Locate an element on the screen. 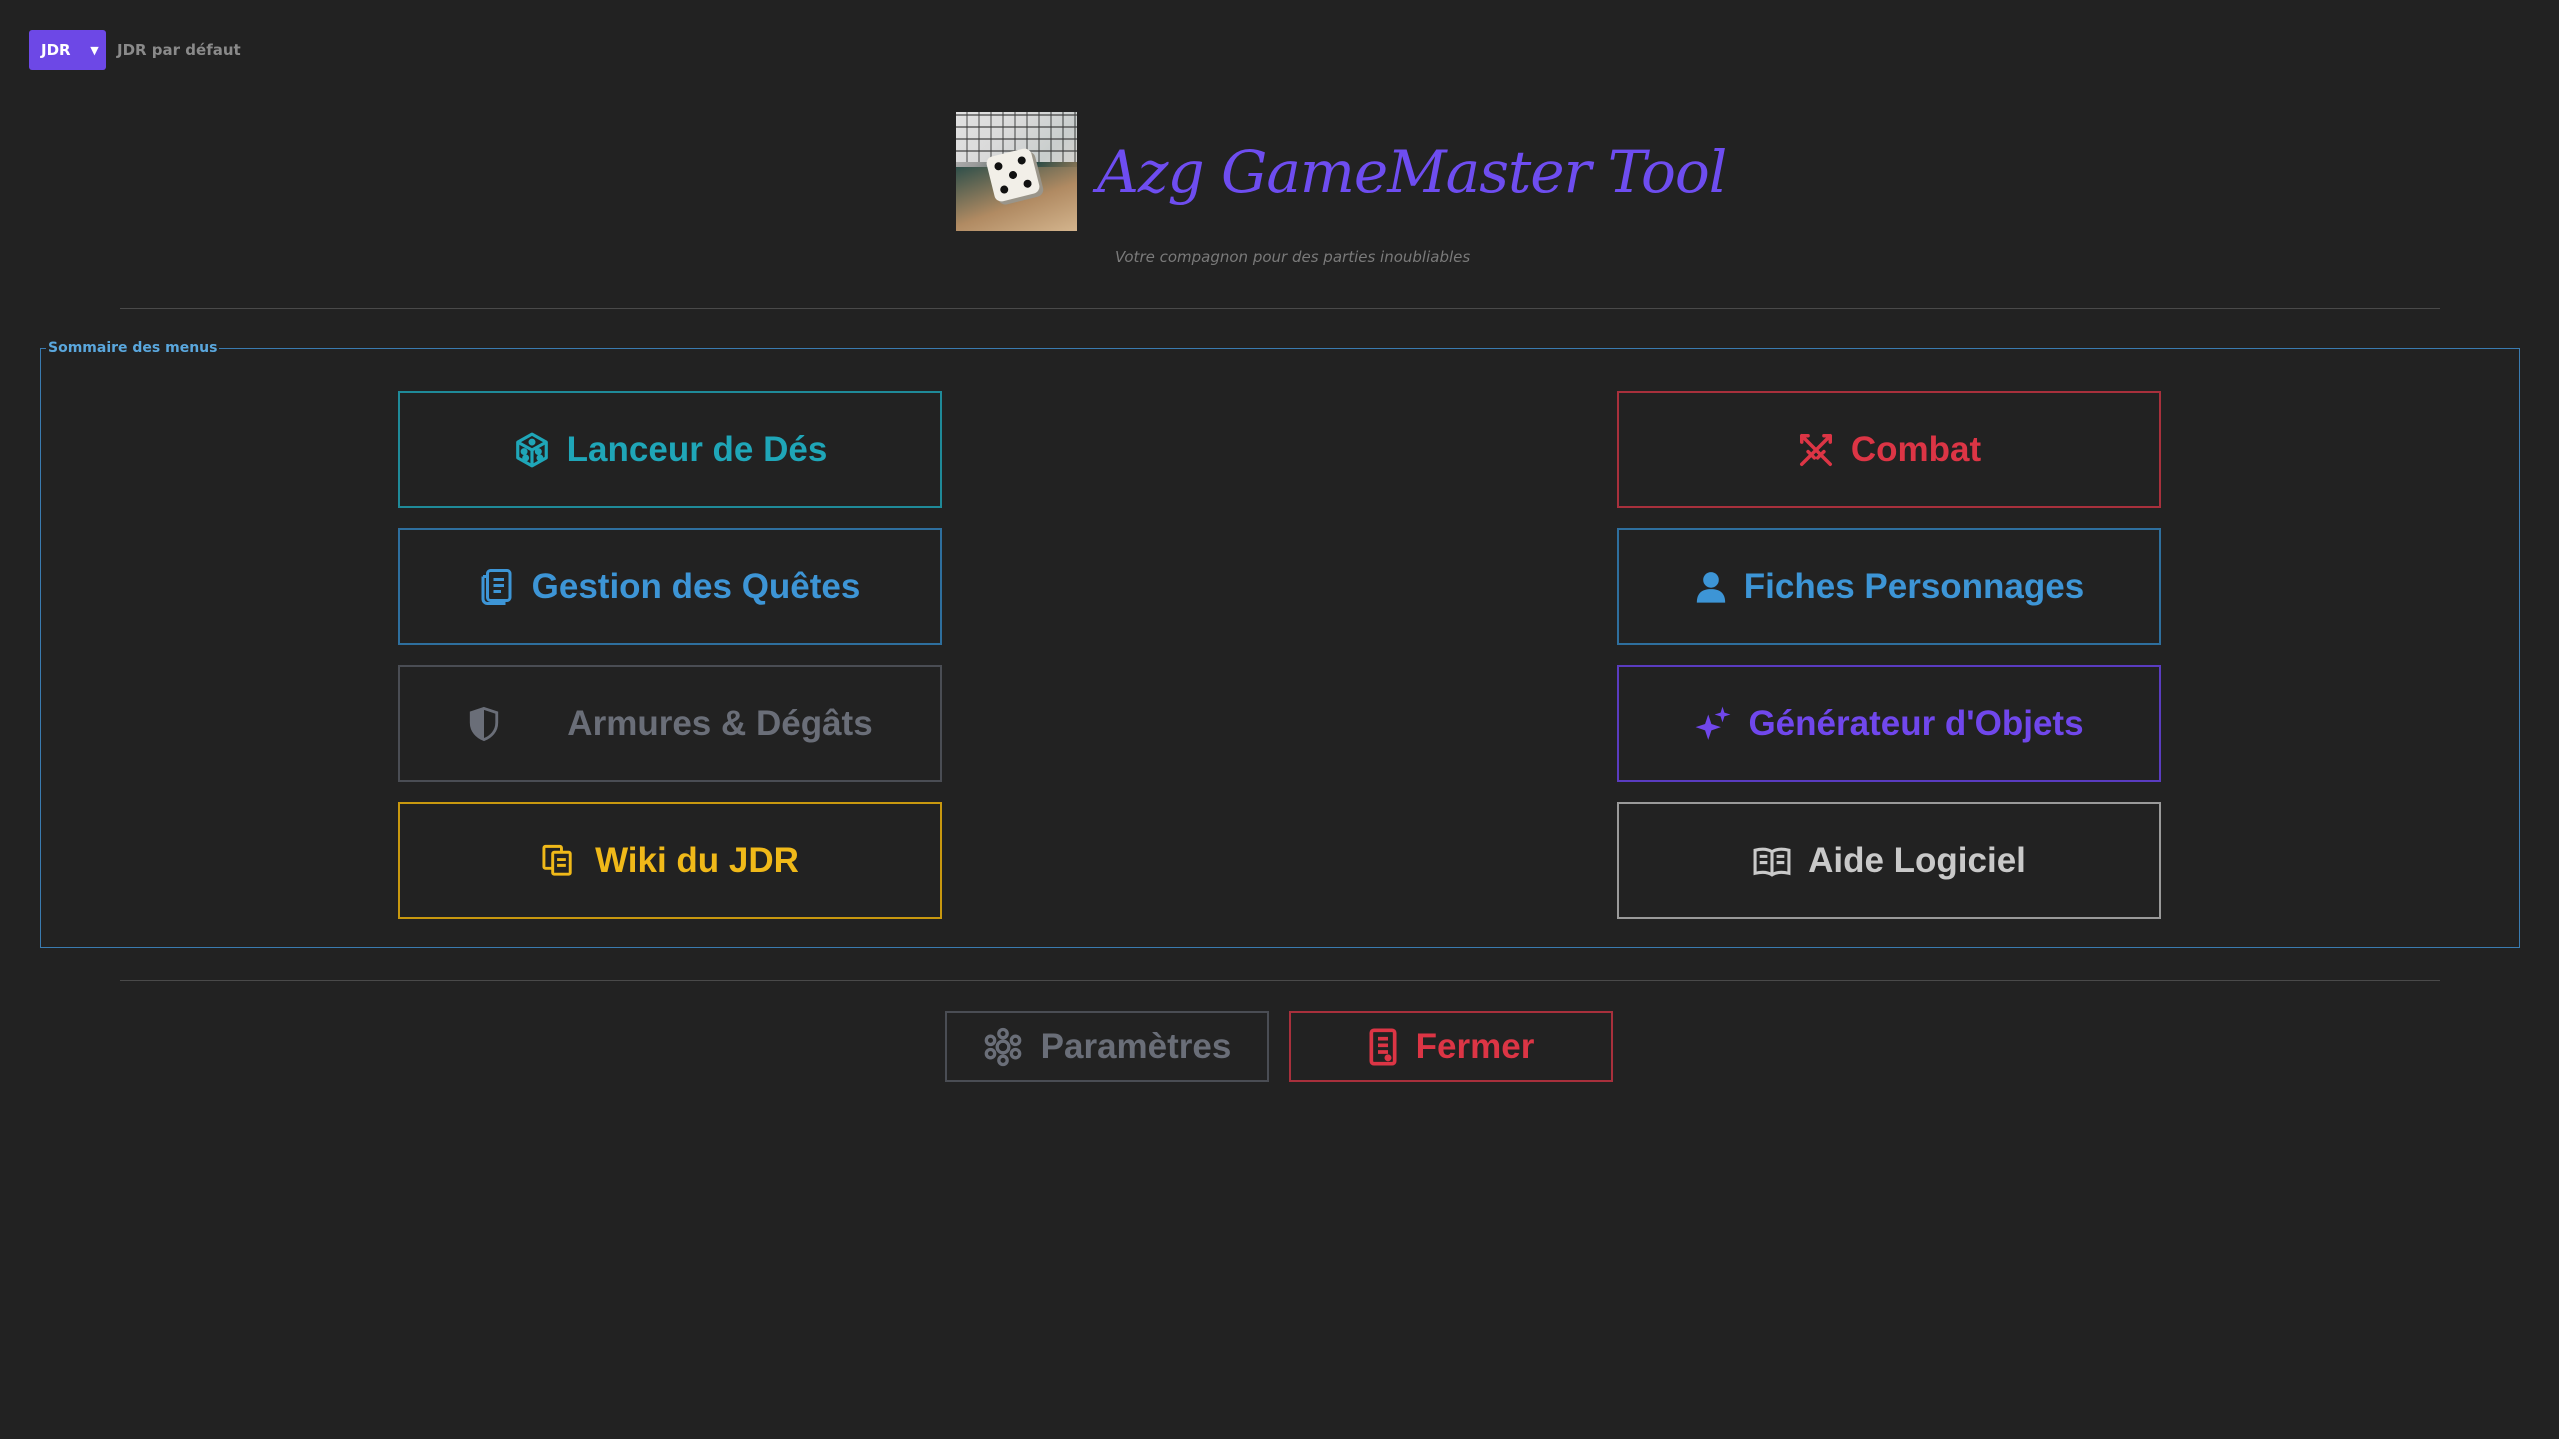 The image size is (2559, 1439). jdr-selector: JDR ▼ JDR par défaut is located at coordinates (135, 50).